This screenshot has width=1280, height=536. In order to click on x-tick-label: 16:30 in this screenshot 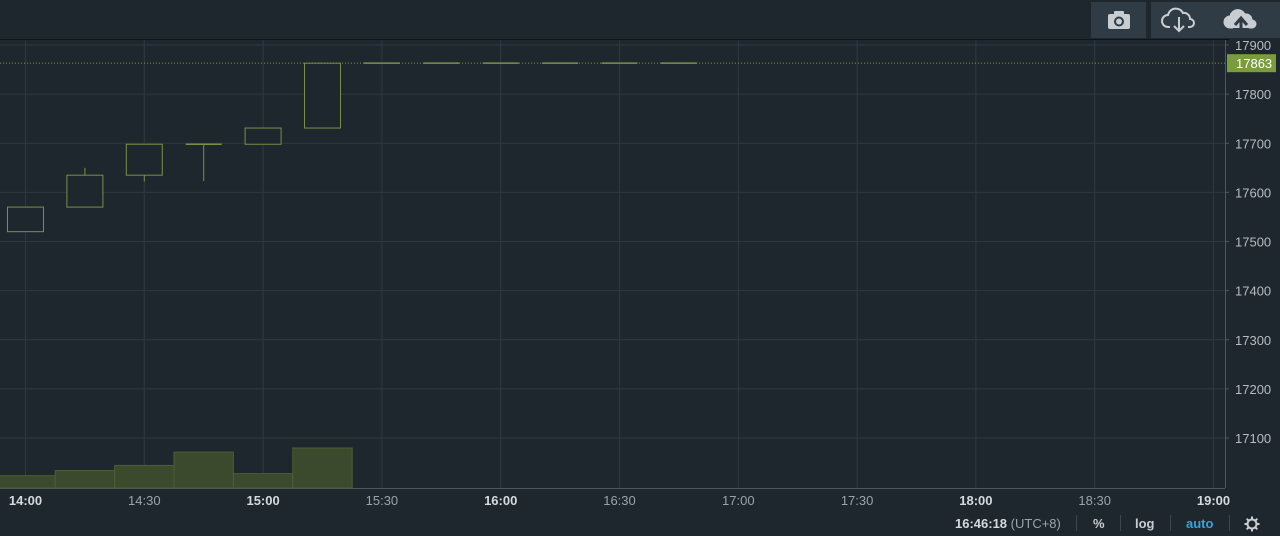, I will do `click(619, 500)`.